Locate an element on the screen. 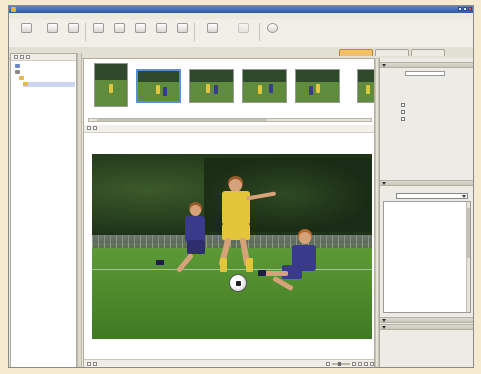  zoom-slider is located at coordinates (341, 364).